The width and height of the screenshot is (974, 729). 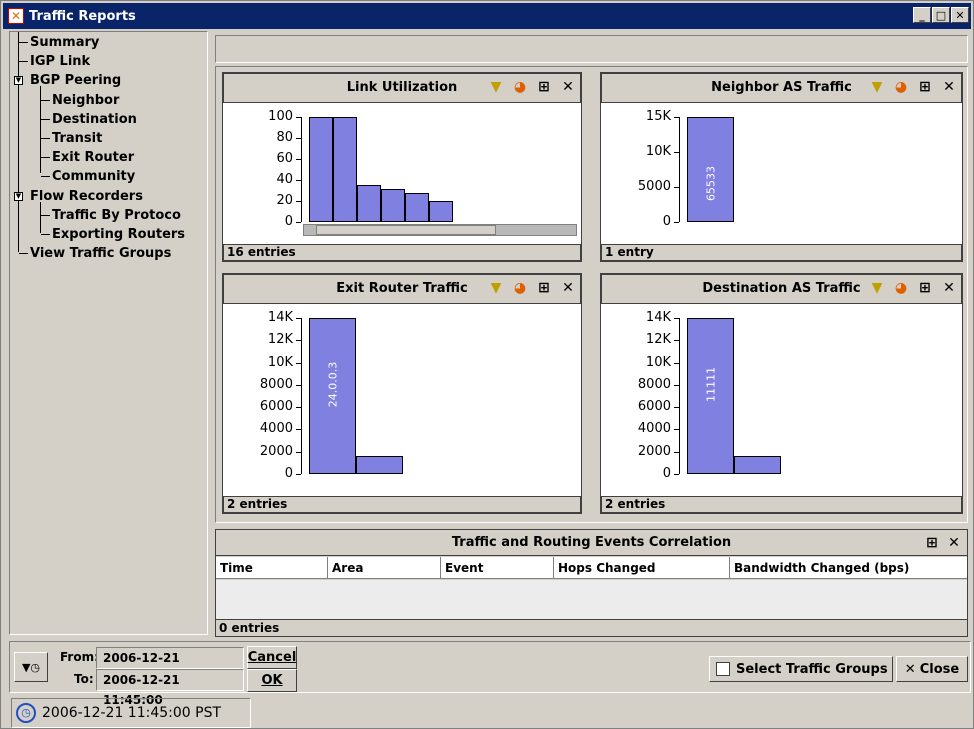 I want to click on close-label: Close, so click(x=939, y=669).